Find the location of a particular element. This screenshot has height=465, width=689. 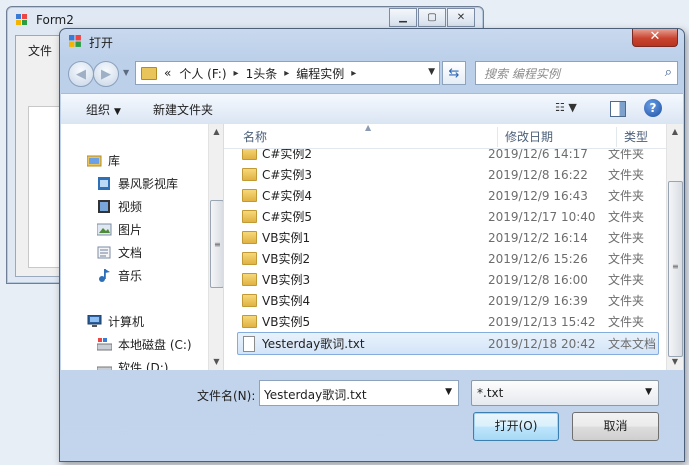

minimize-button: ▁ is located at coordinates (403, 17).